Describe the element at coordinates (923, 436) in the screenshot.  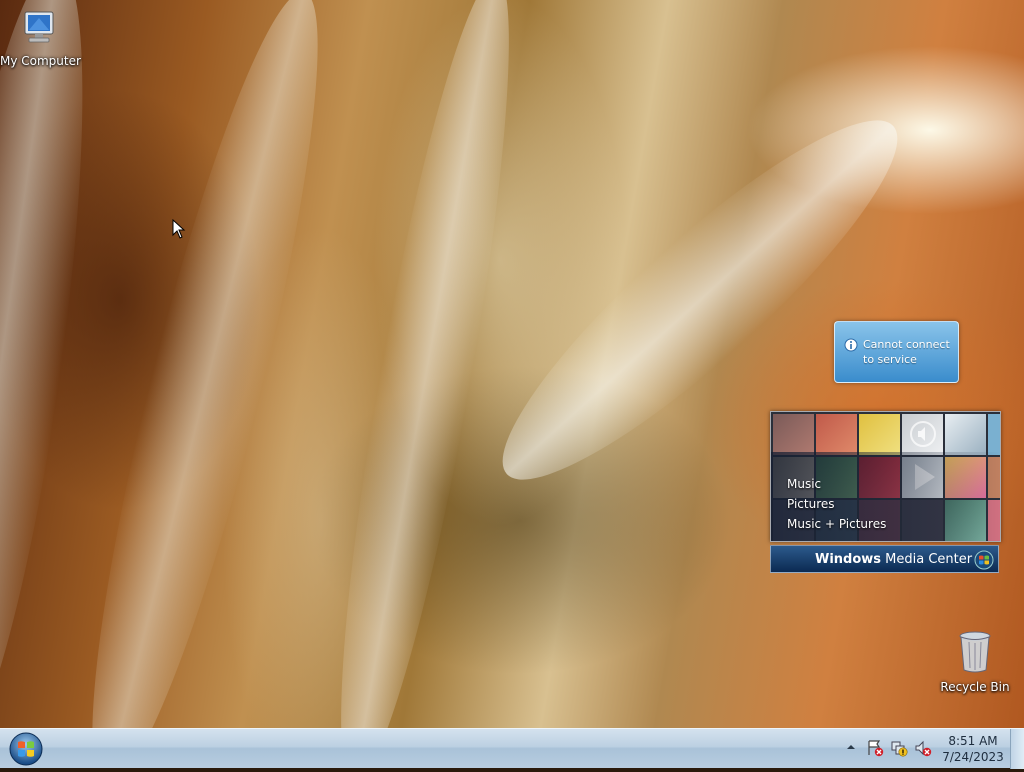
I see `volume-icon` at that location.